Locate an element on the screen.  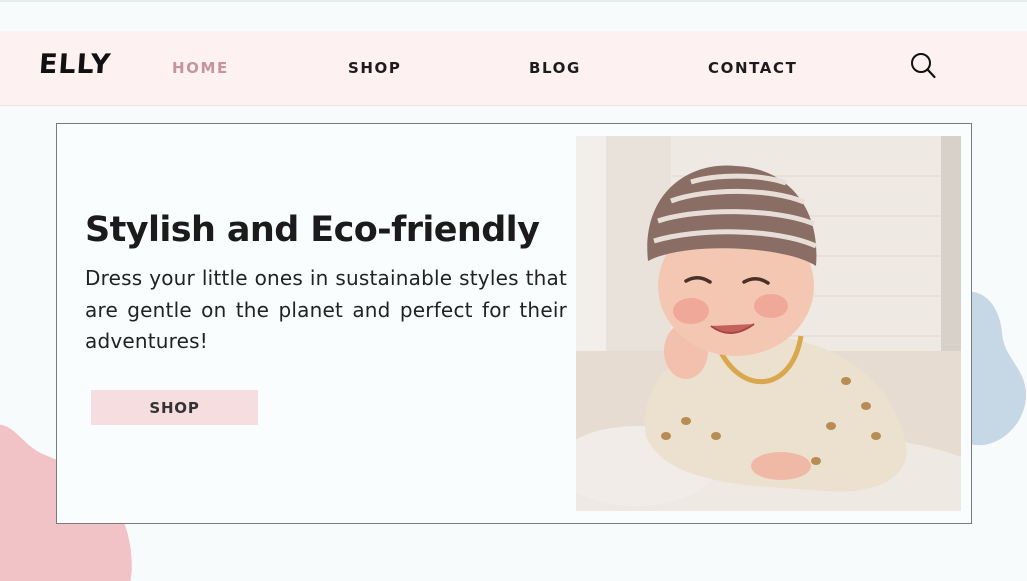
navbar: ELLY HOME SHOP BLOG CONTACT is located at coordinates (513, 68).